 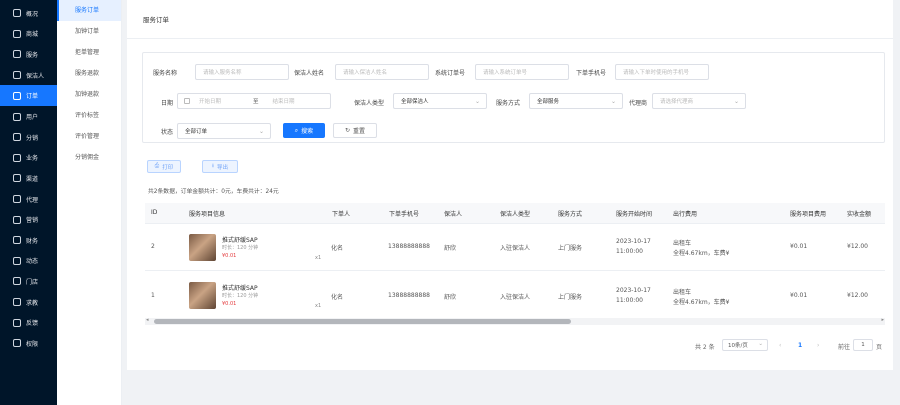 What do you see at coordinates (844, 347) in the screenshot?
I see `goto-label: 前往` at bounding box center [844, 347].